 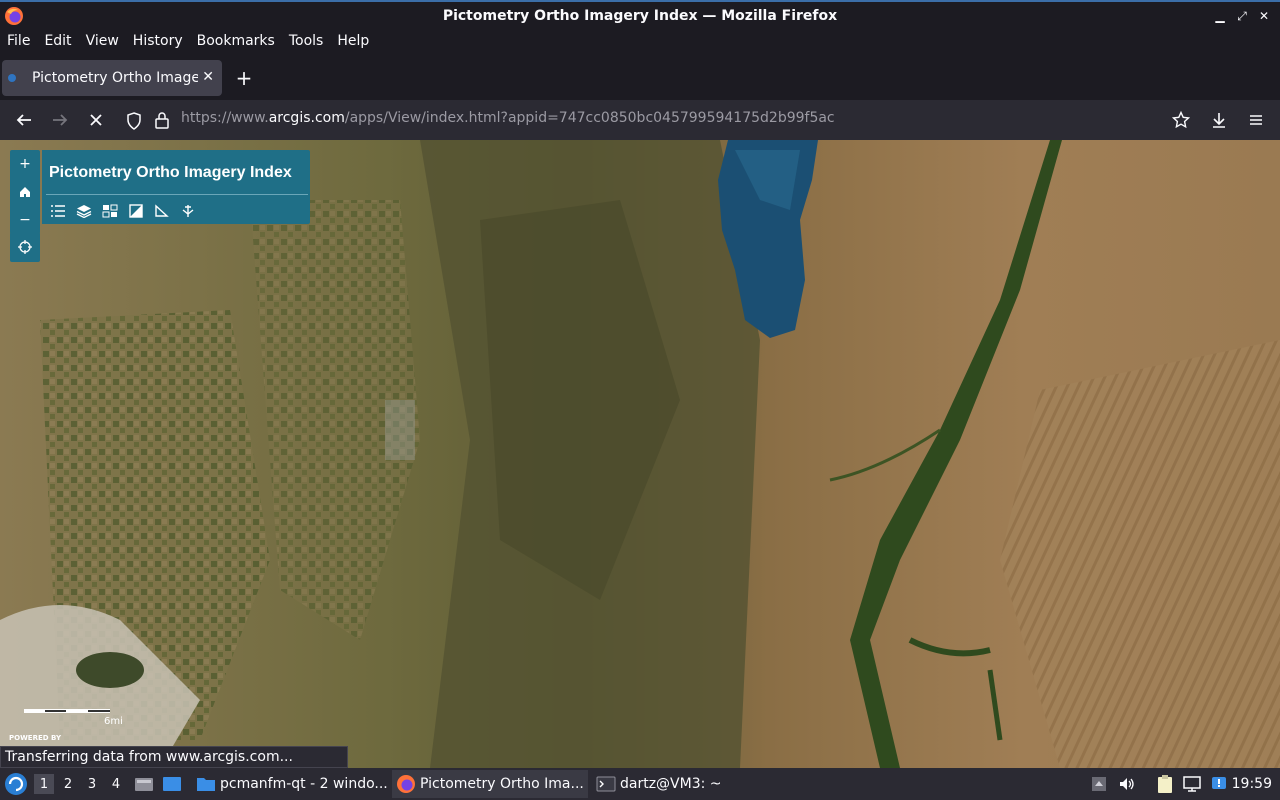 I want to click on list-icon, so click(x=58, y=211).